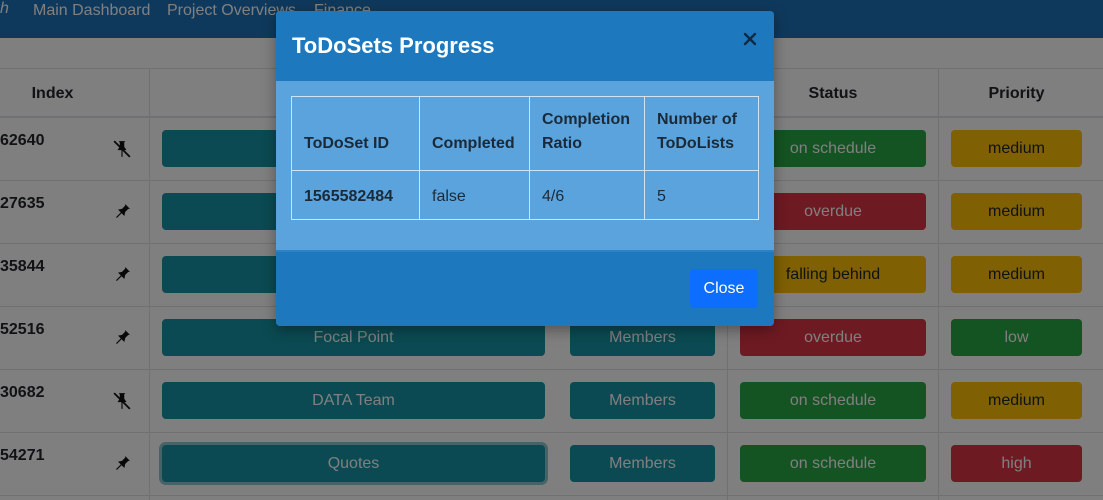 Image resolution: width=1103 pixels, height=500 pixels. Describe the element at coordinates (475, 134) in the screenshot. I see `column-header-completed: Completed` at that location.